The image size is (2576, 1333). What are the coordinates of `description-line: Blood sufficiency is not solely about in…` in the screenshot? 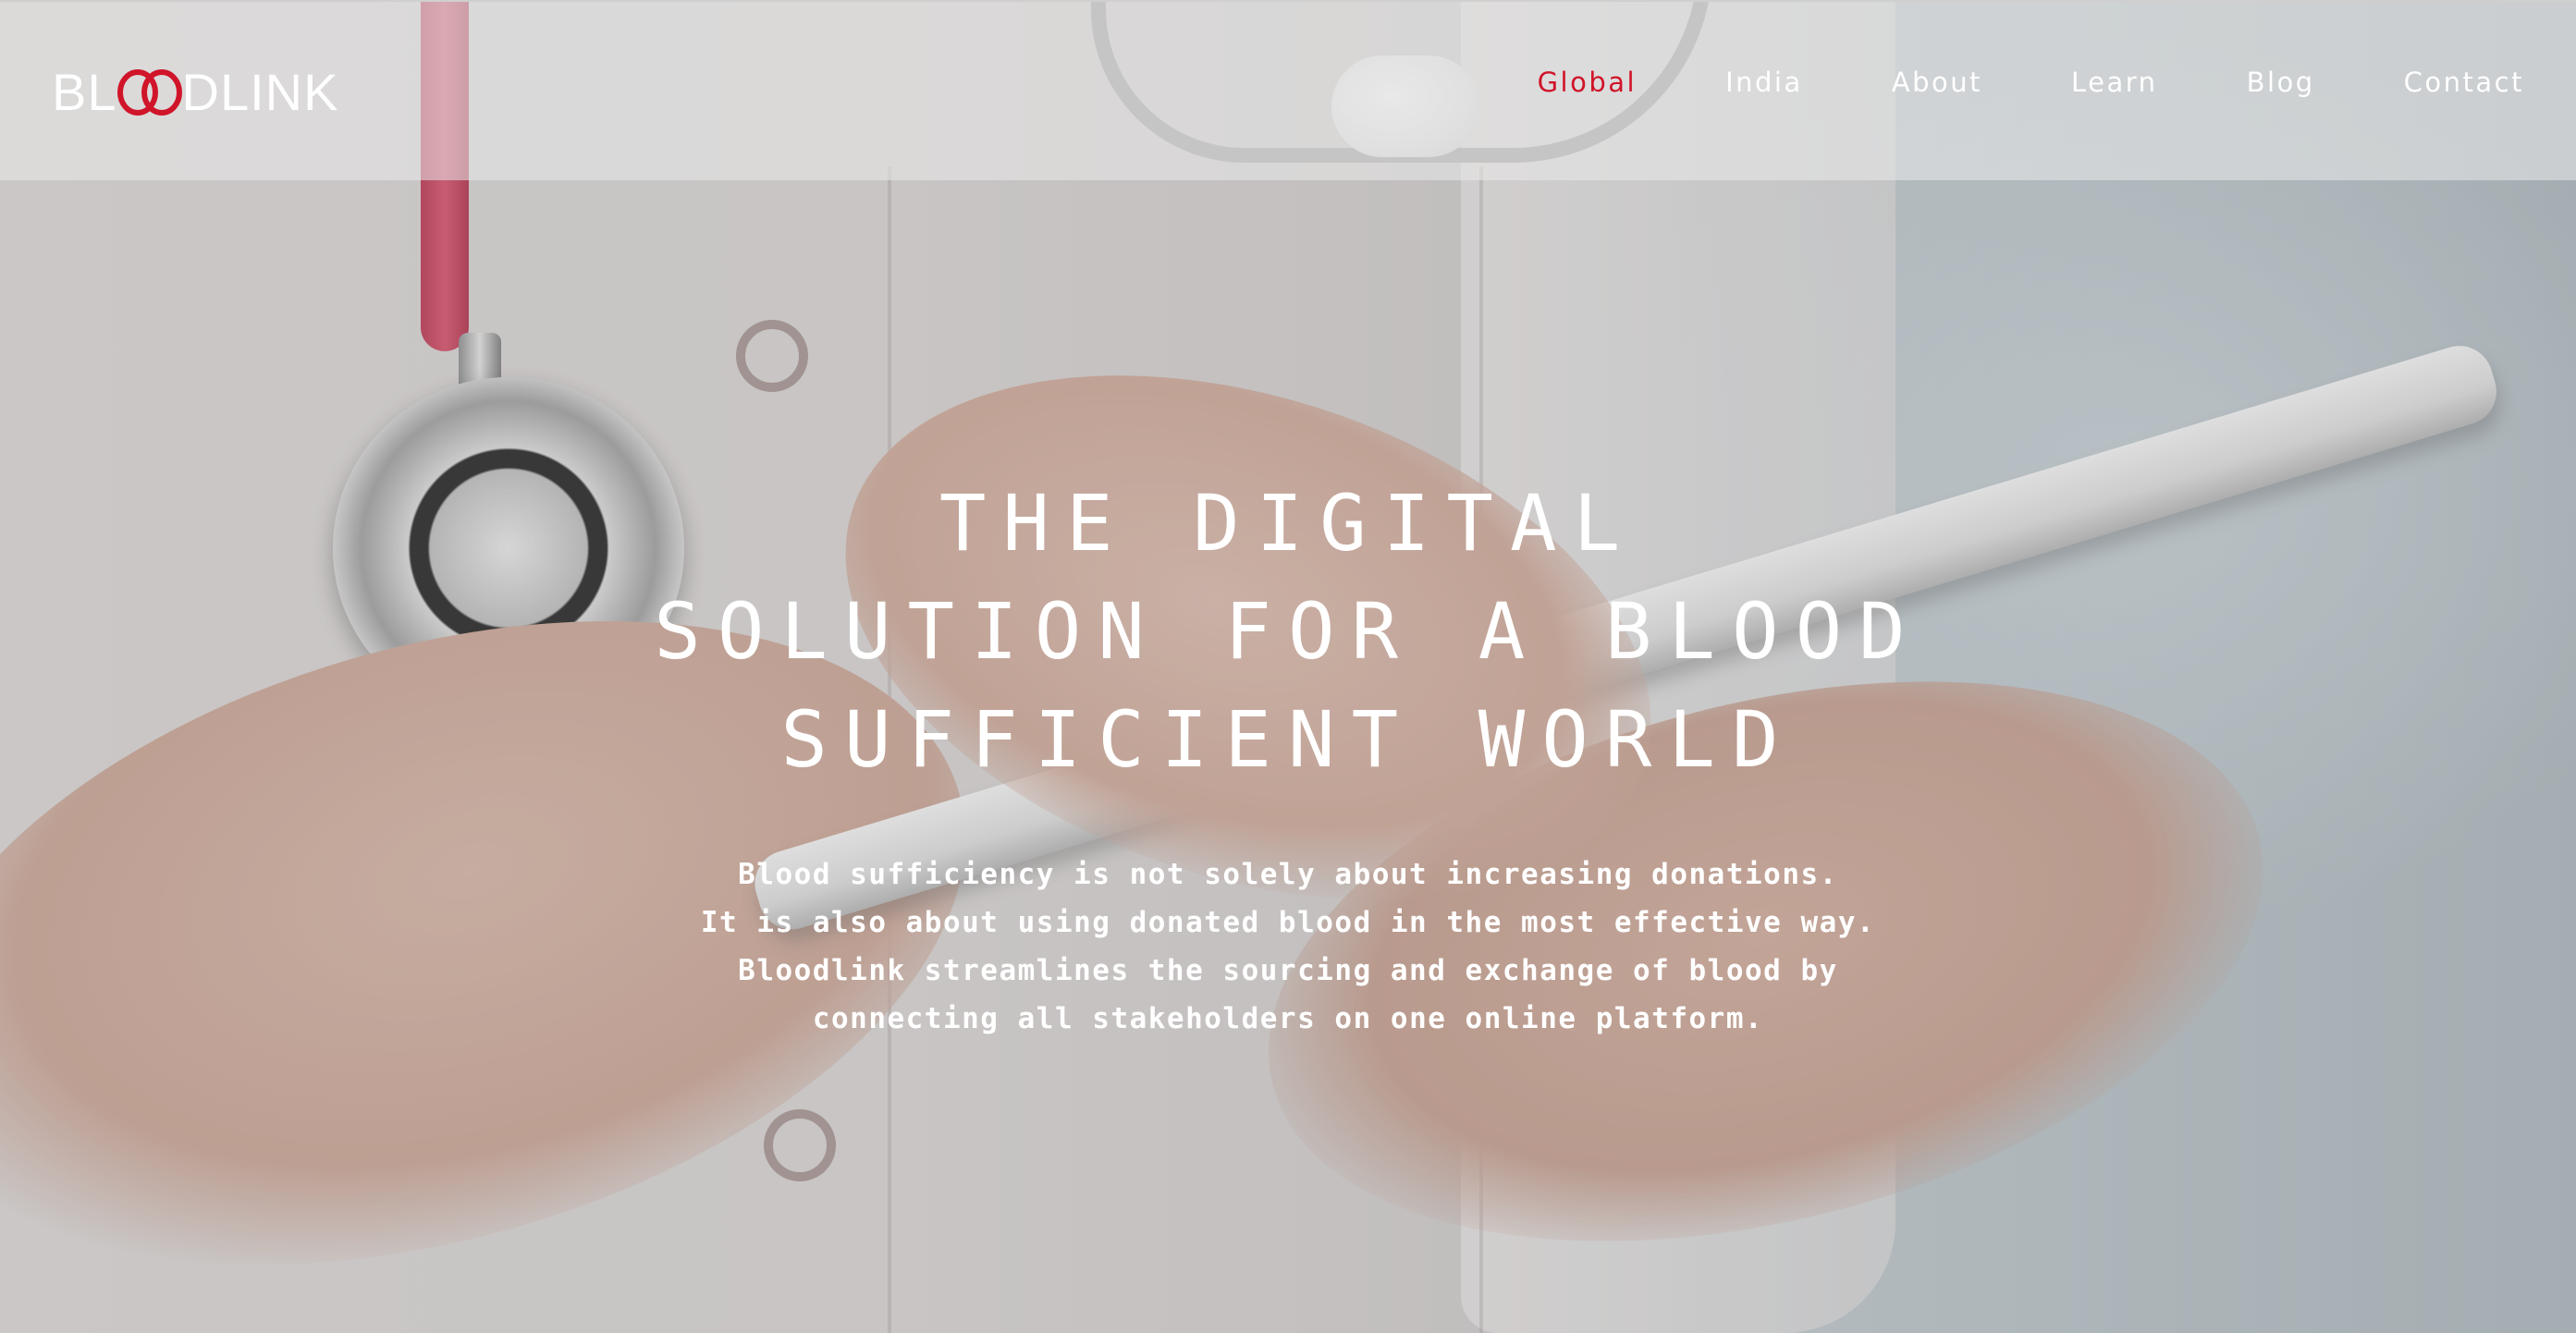 It's located at (1288, 875).